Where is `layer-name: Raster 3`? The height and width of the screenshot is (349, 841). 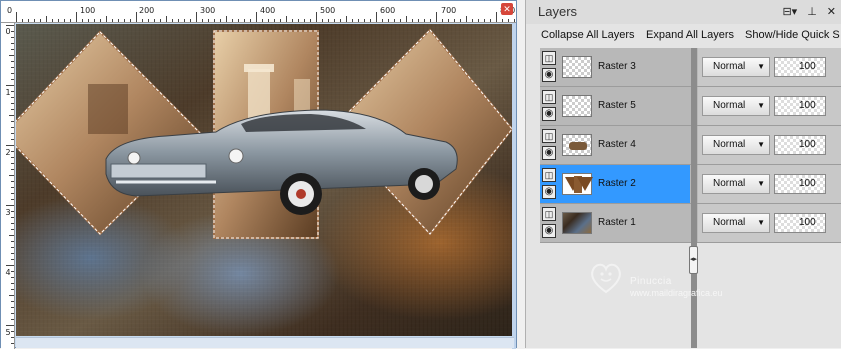 layer-name: Raster 3 is located at coordinates (617, 66).